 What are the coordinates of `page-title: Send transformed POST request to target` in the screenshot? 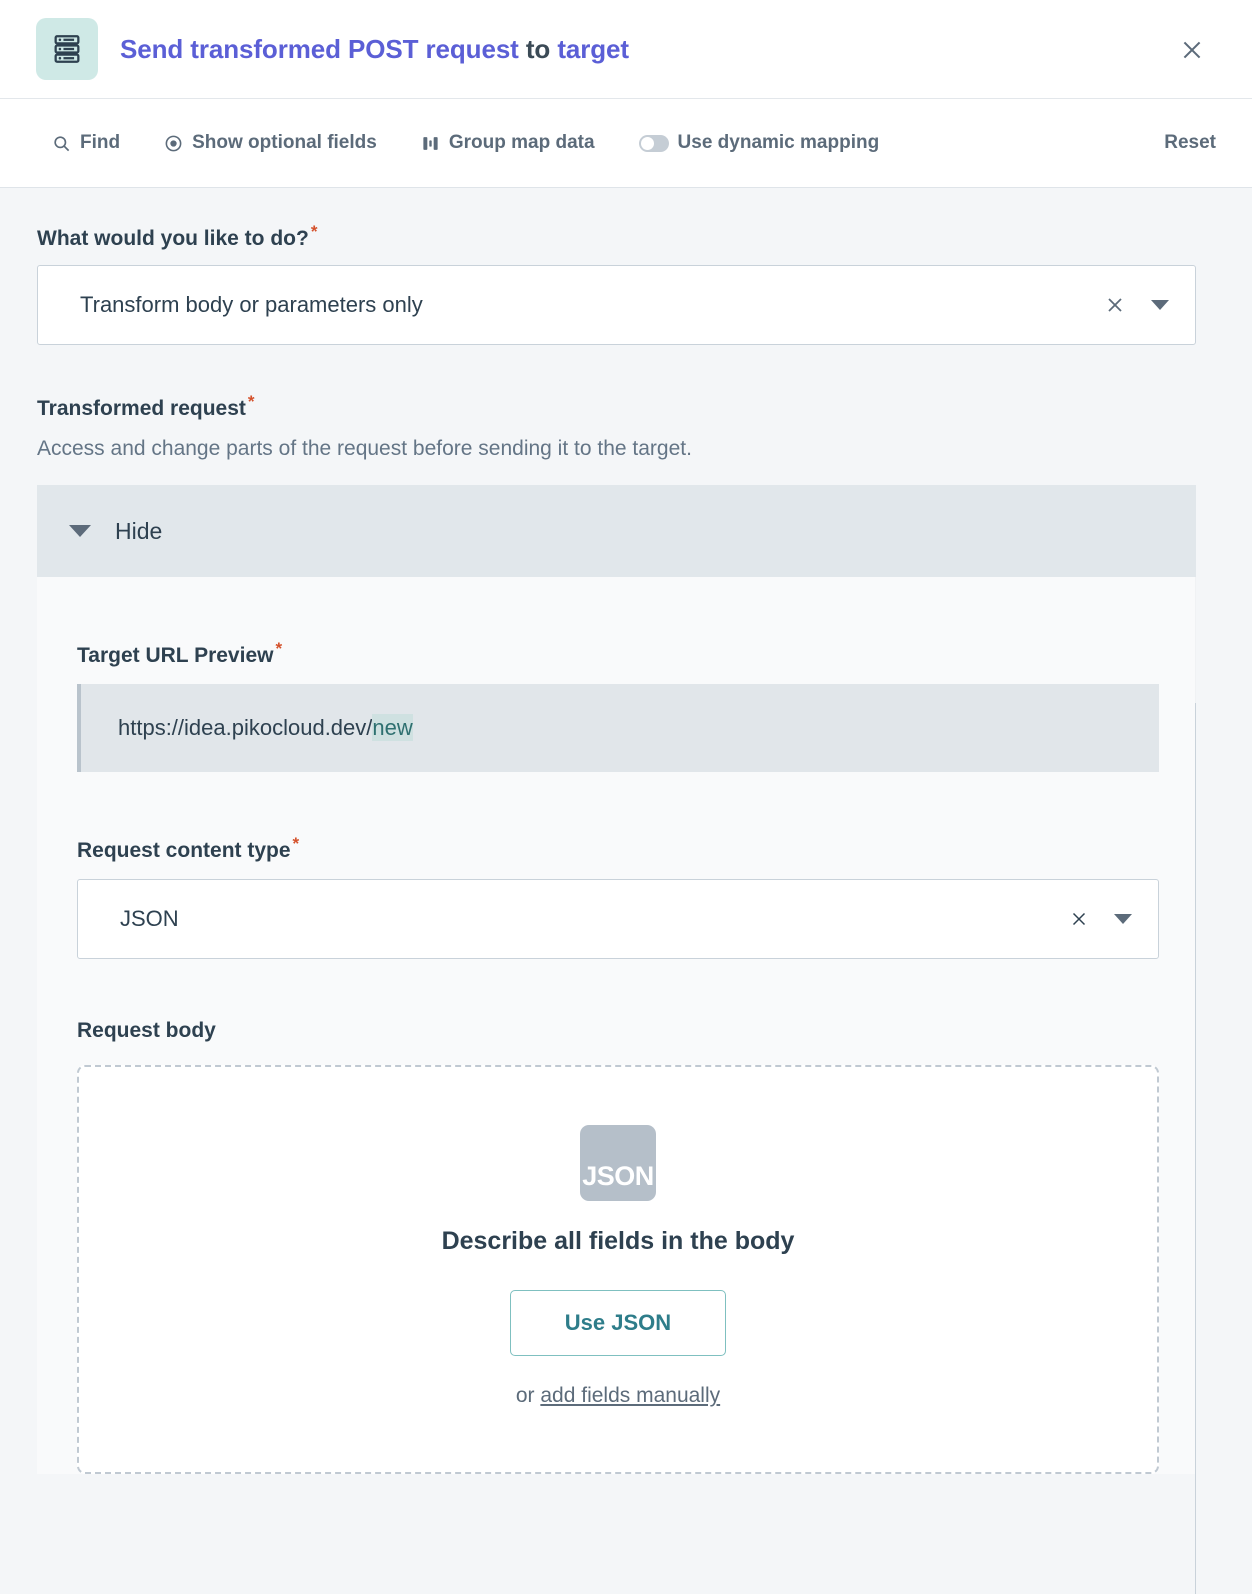 It's located at (374, 49).